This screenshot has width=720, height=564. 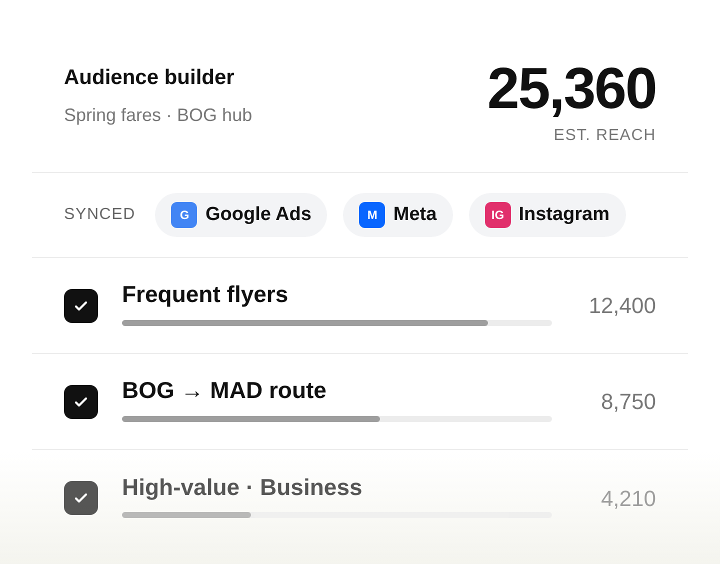 I want to click on channel-badge: IG, so click(x=497, y=215).